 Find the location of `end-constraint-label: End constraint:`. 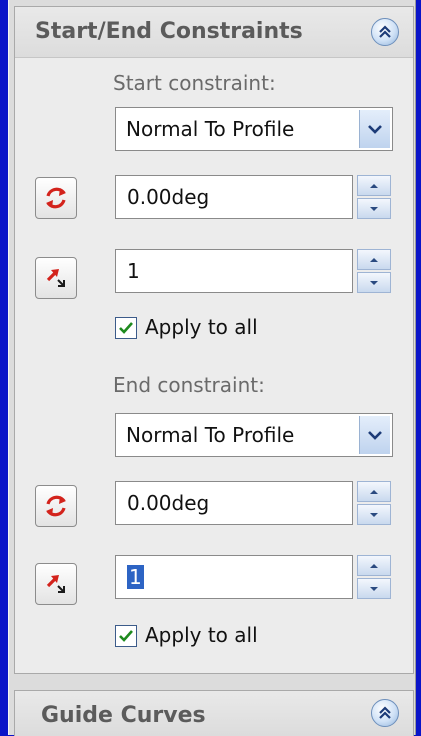

end-constraint-label: End constraint: is located at coordinates (189, 385).